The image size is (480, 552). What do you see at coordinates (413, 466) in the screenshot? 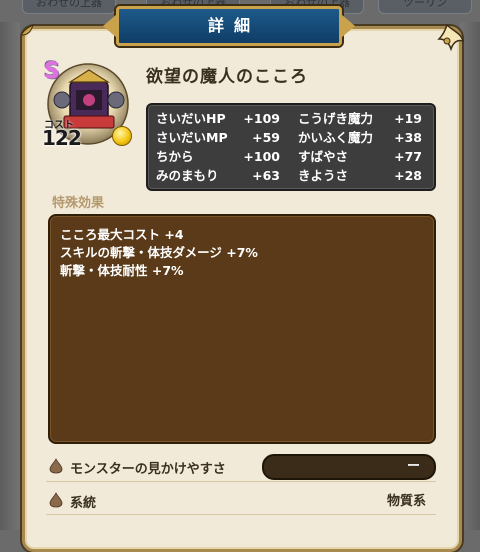
I see `monster-visibility-value: ー` at bounding box center [413, 466].